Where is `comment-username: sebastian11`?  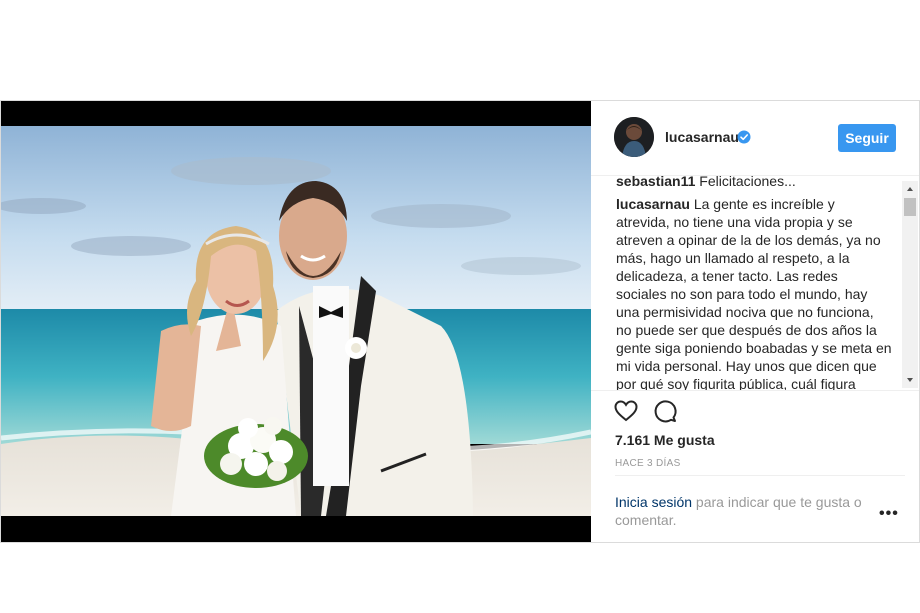 comment-username: sebastian11 is located at coordinates (655, 182).